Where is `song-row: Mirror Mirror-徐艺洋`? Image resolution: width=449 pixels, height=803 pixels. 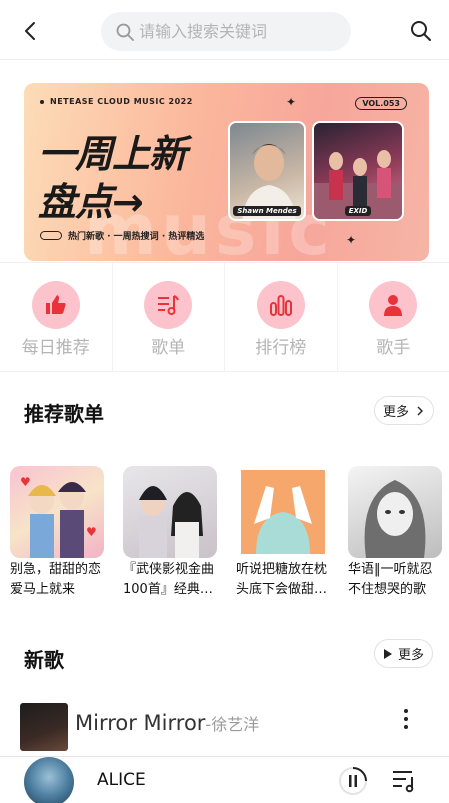 song-row: Mirror Mirror-徐艺洋 is located at coordinates (225, 728).